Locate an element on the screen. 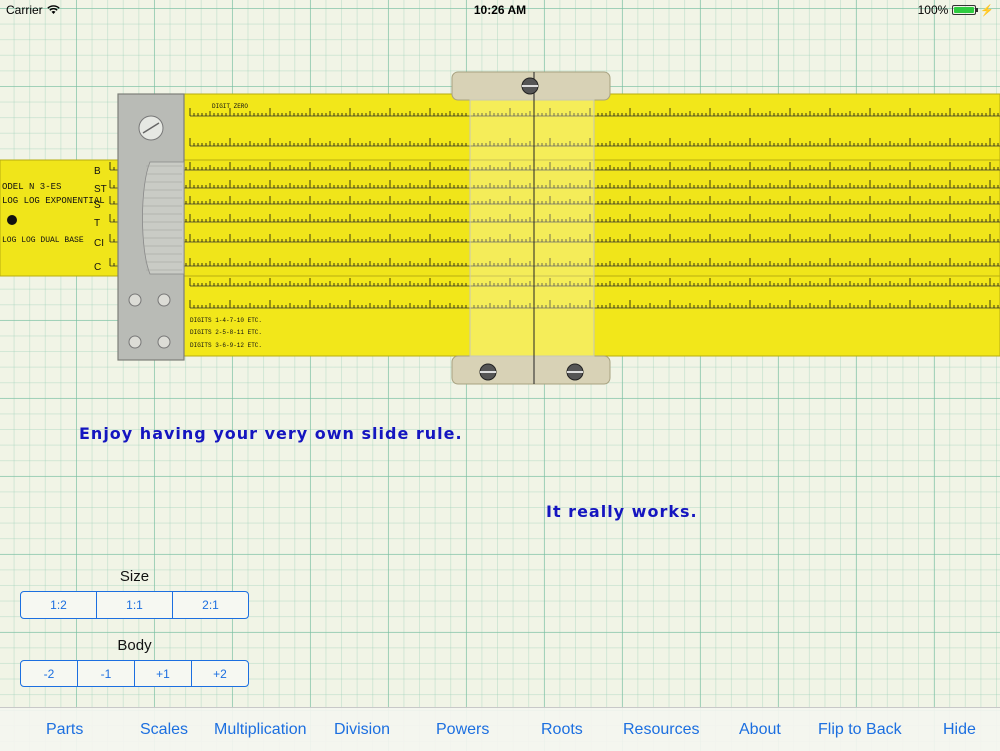 This screenshot has width=1000, height=751. scale-letter: B is located at coordinates (97, 171).